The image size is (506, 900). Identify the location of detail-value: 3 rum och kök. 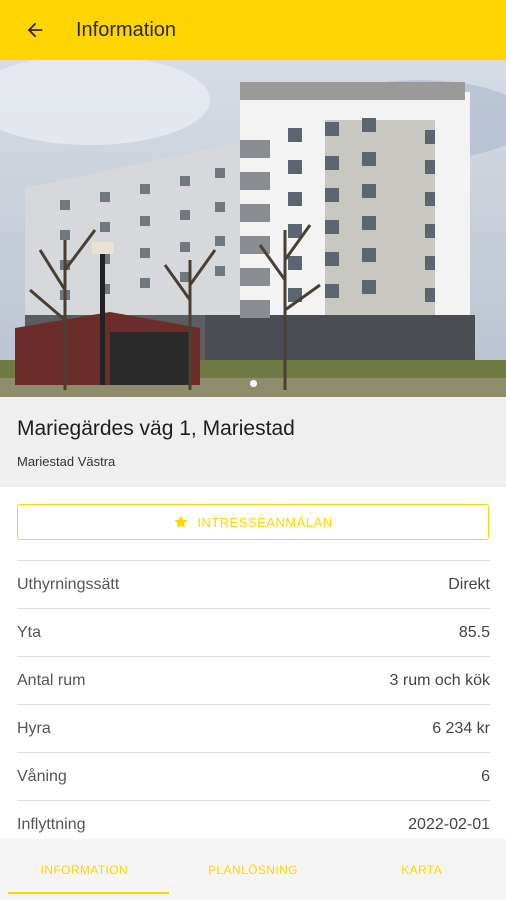
(439, 680).